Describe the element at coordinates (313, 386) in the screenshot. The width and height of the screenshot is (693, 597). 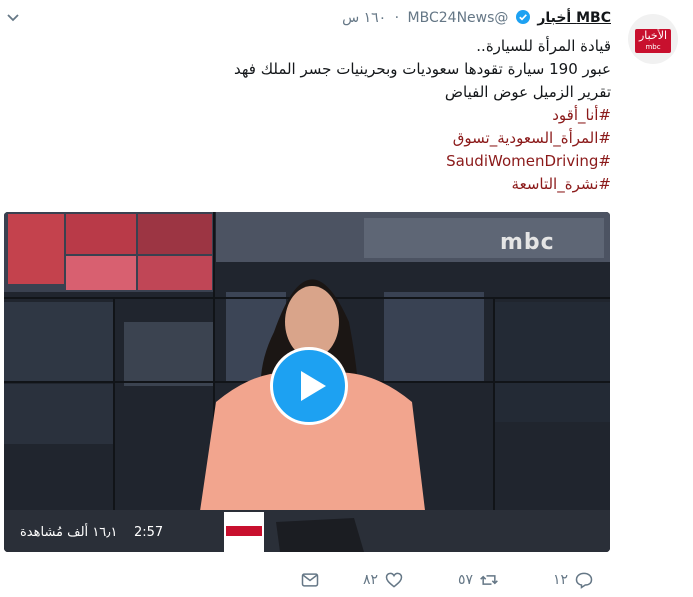
I see `play-icon` at that location.